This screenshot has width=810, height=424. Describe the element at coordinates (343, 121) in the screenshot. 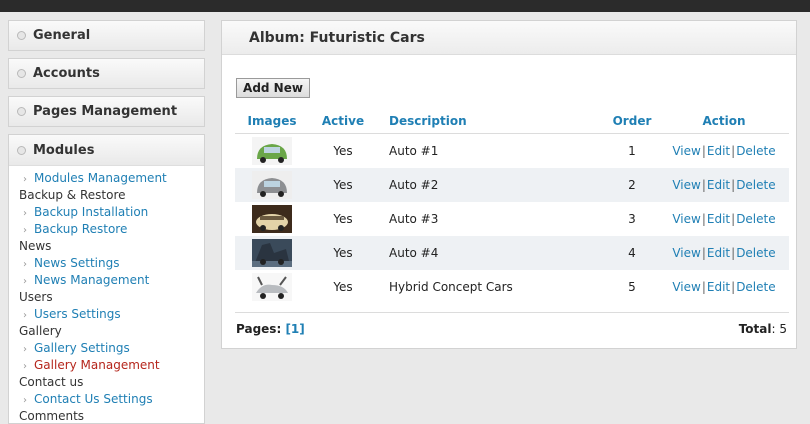

I see `column-header-active: Active` at that location.